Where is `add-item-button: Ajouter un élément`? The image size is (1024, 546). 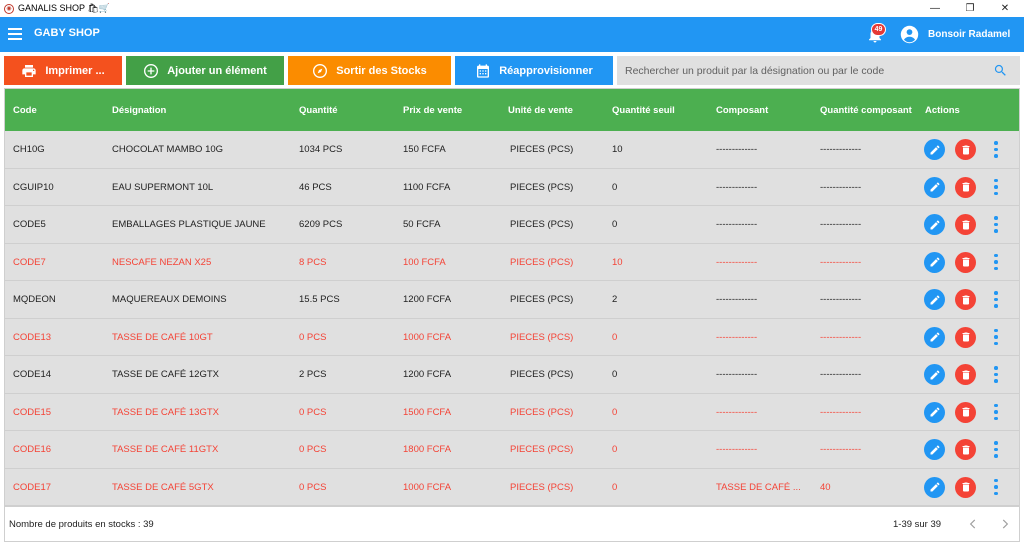 add-item-button: Ajouter un élément is located at coordinates (205, 70).